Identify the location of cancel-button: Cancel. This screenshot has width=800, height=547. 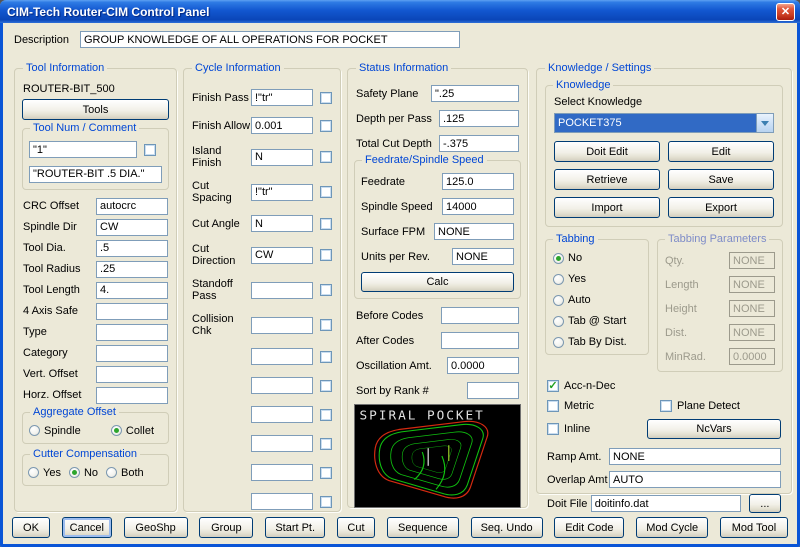
(86, 527).